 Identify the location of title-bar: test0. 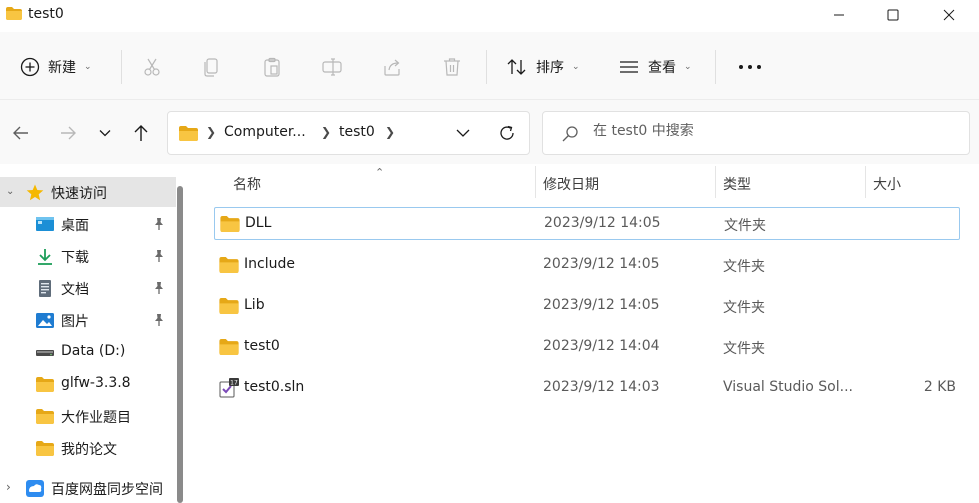
(489, 16).